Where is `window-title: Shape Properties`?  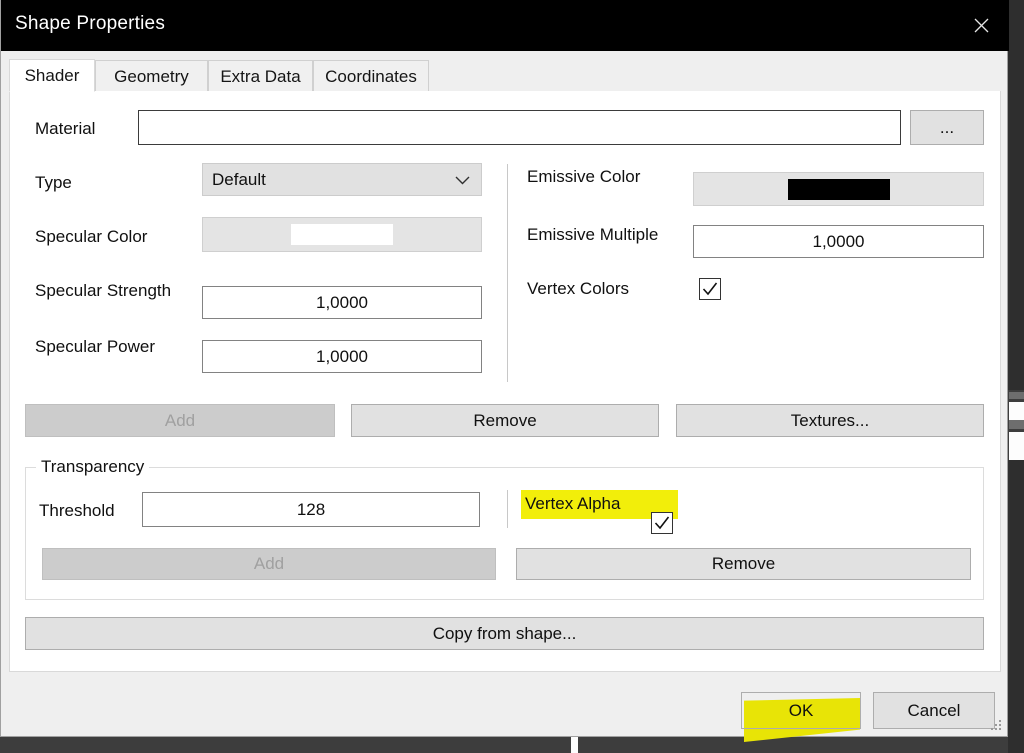
window-title: Shape Properties is located at coordinates (90, 23).